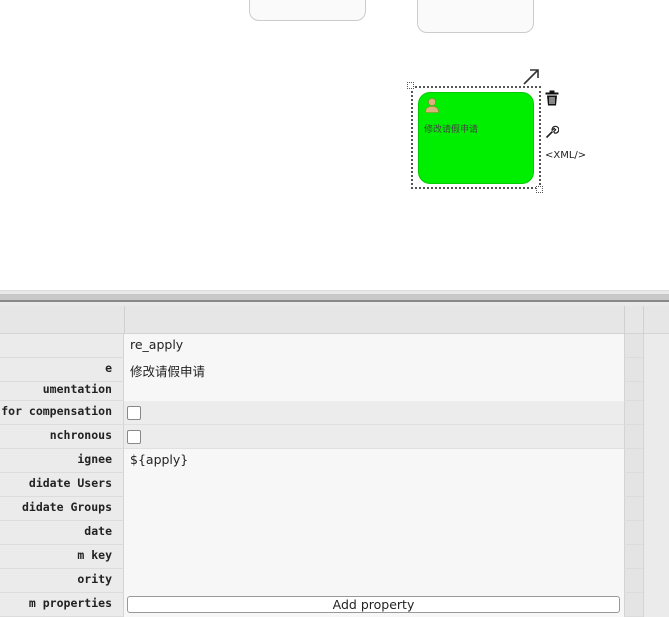 This screenshot has width=669, height=617. Describe the element at coordinates (62, 437) in the screenshot. I see `property-label: nchronous` at that location.